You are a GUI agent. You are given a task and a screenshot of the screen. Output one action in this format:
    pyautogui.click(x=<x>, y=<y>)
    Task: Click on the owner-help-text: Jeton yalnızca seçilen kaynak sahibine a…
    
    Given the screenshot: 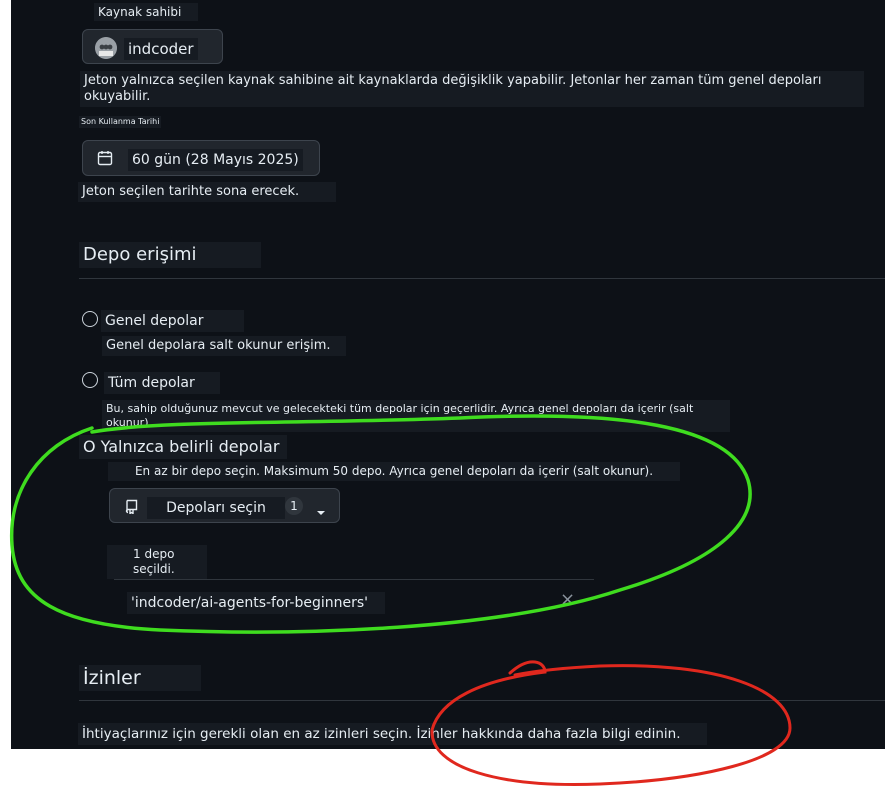 What is the action you would take?
    pyautogui.click(x=472, y=89)
    